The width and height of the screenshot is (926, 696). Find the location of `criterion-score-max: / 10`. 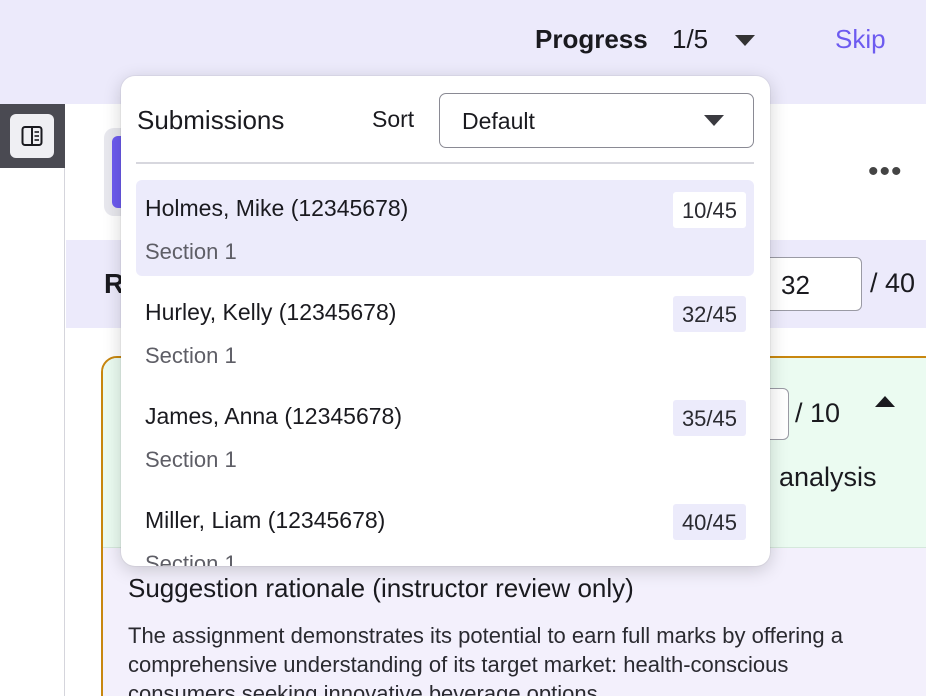

criterion-score-max: / 10 is located at coordinates (818, 413).